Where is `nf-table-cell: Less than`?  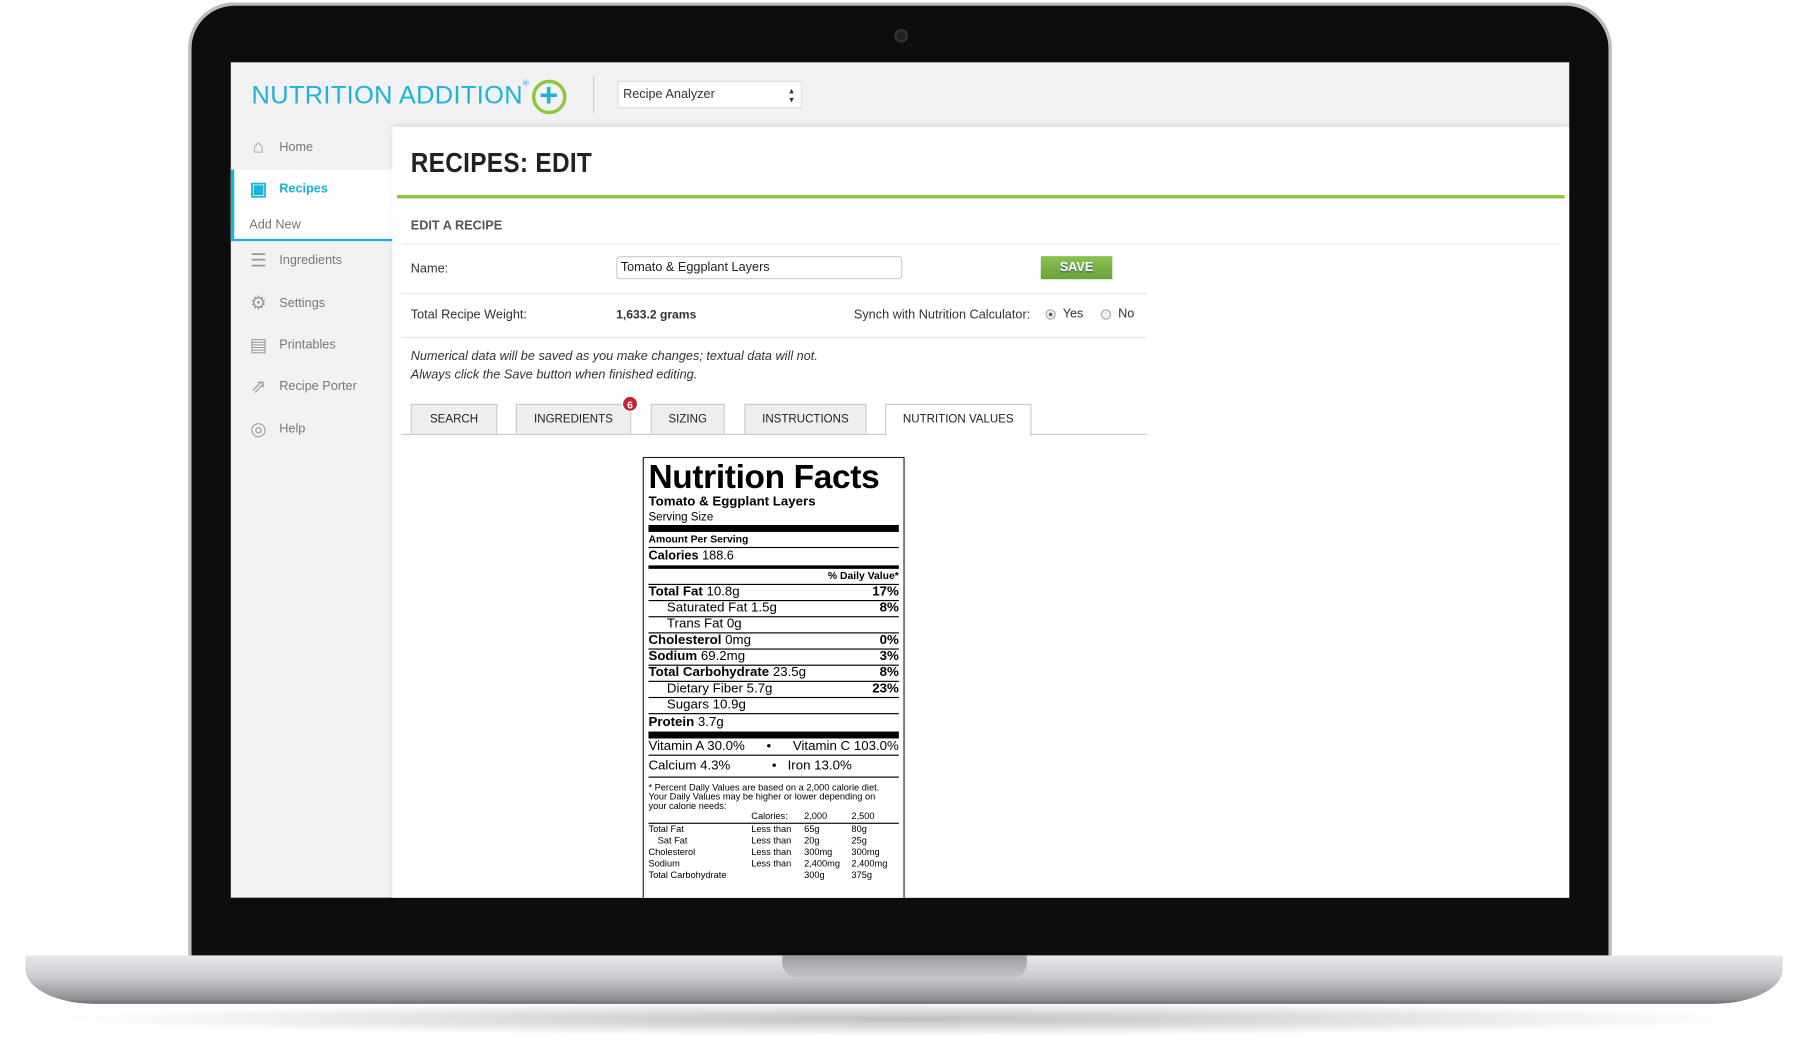 nf-table-cell: Less than is located at coordinates (771, 840).